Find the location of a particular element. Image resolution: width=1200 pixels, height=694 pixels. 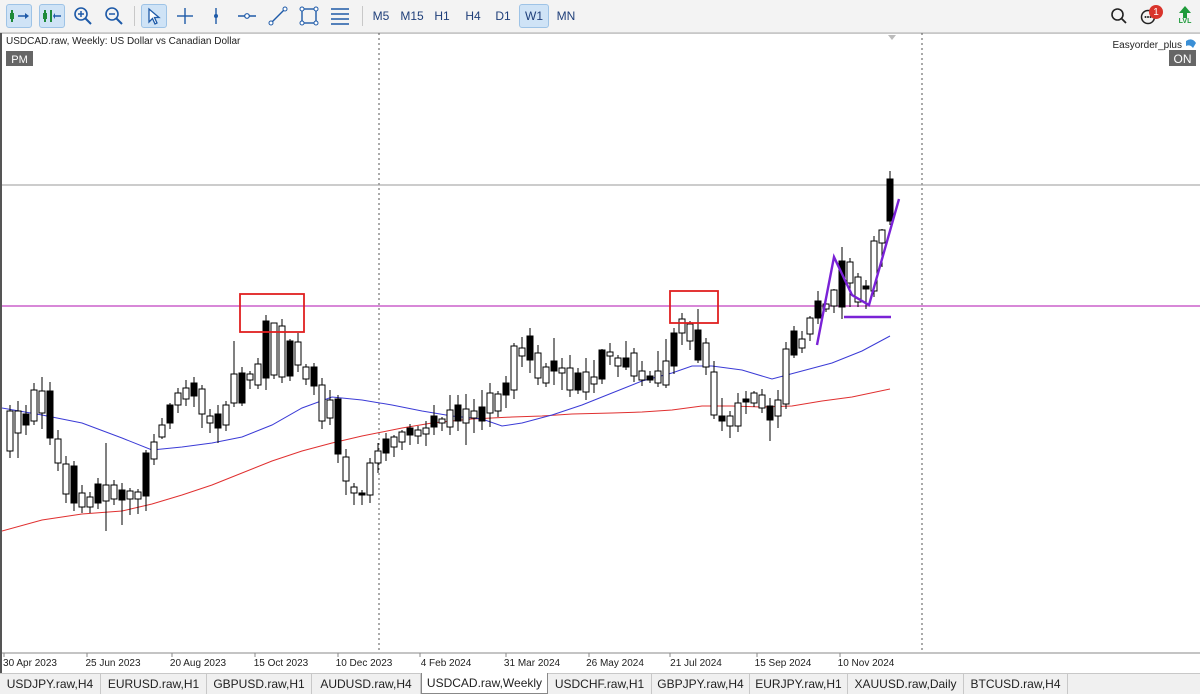

chart-shift-button is located at coordinates (52, 16).